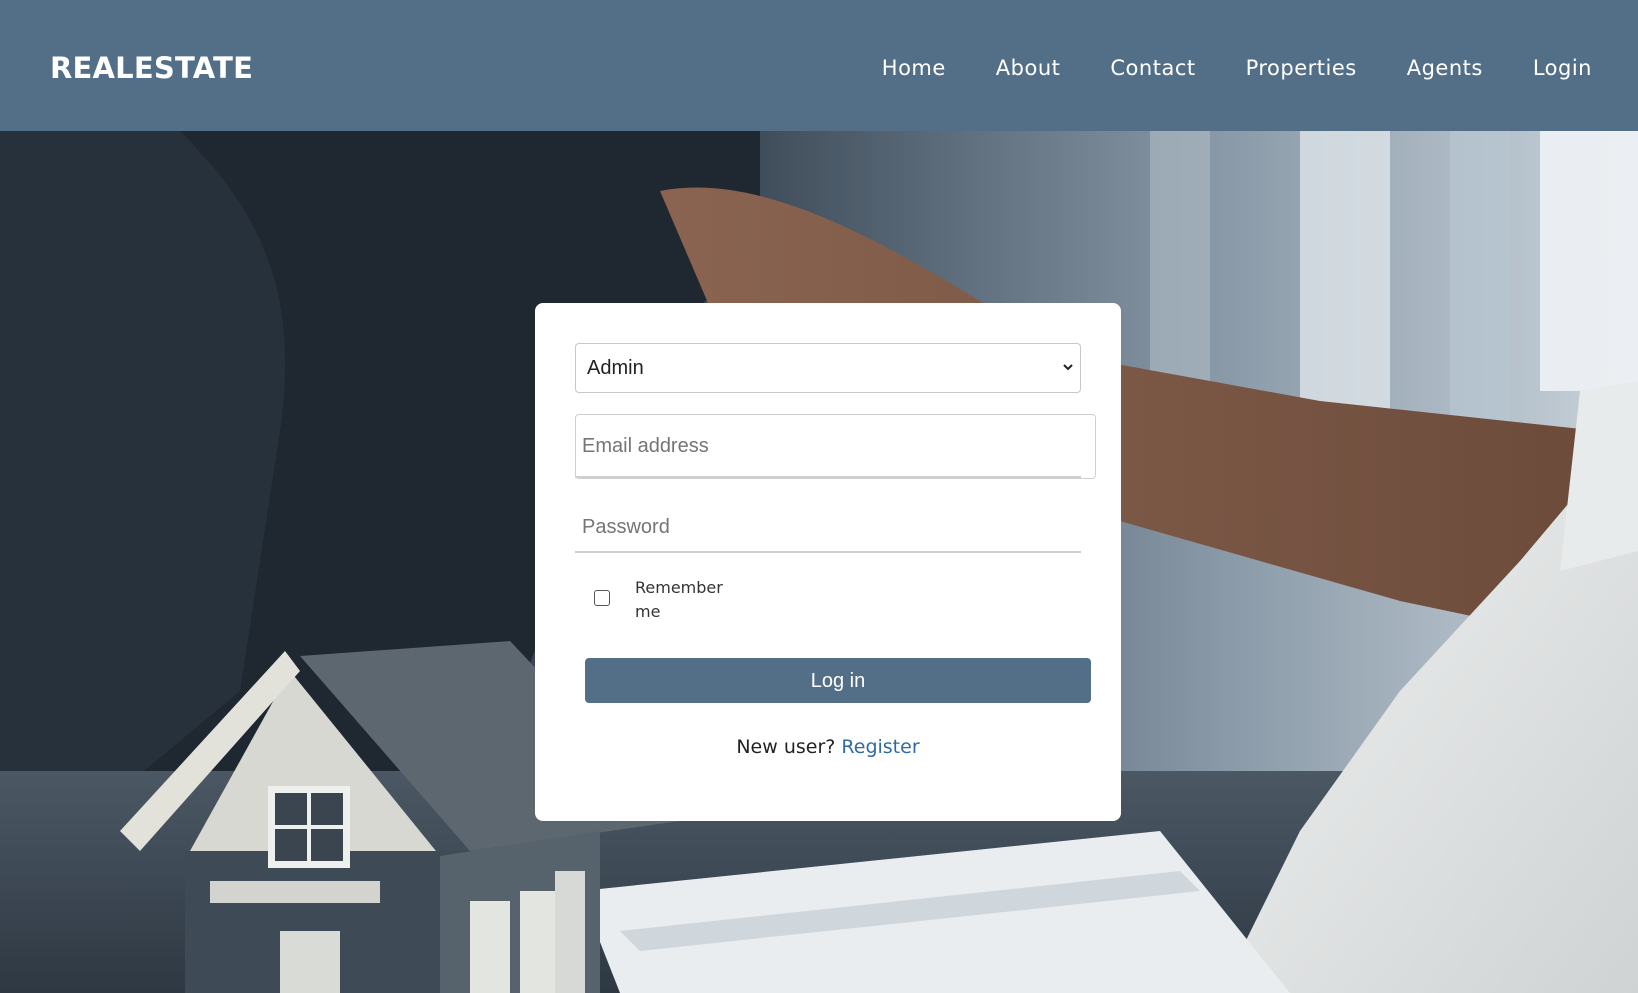  Describe the element at coordinates (1068, 377) in the screenshot. I see `chevron-down-icon` at that location.